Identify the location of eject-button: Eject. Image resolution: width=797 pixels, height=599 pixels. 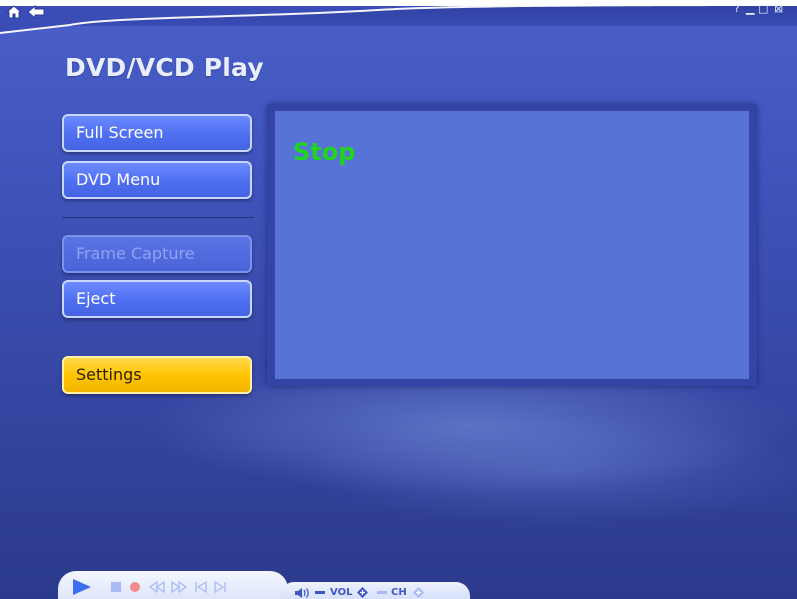
(157, 299).